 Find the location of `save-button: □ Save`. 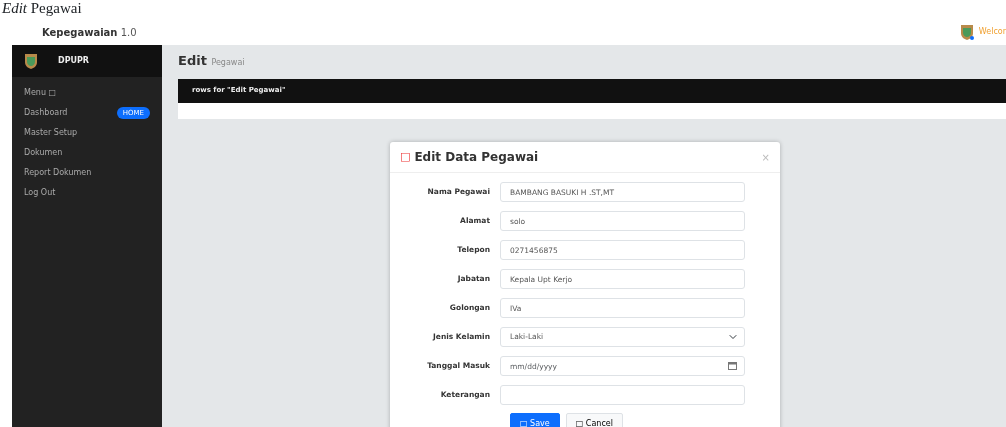

save-button: □ Save is located at coordinates (535, 420).